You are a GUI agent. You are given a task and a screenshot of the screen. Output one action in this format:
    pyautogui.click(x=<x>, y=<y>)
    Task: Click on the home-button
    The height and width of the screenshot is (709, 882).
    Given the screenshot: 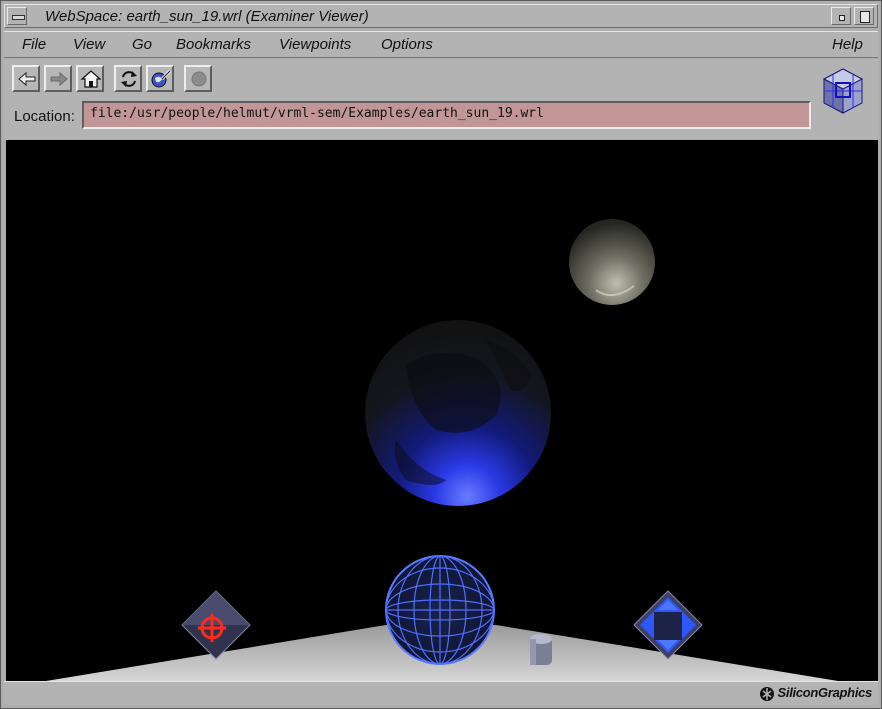 What is the action you would take?
    pyautogui.click(x=90, y=78)
    